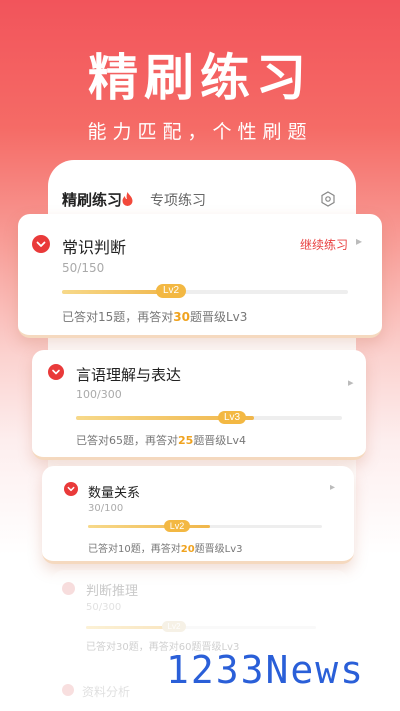  What do you see at coordinates (99, 394) in the screenshot?
I see `question-count: 100/300` at bounding box center [99, 394].